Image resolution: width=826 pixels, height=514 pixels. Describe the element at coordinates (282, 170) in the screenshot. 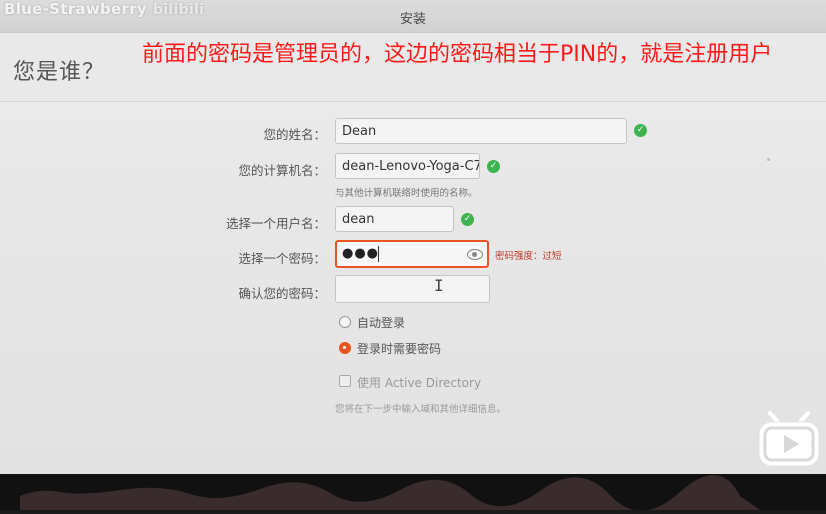

I see `computer-name-label: 您的计算机名：` at that location.